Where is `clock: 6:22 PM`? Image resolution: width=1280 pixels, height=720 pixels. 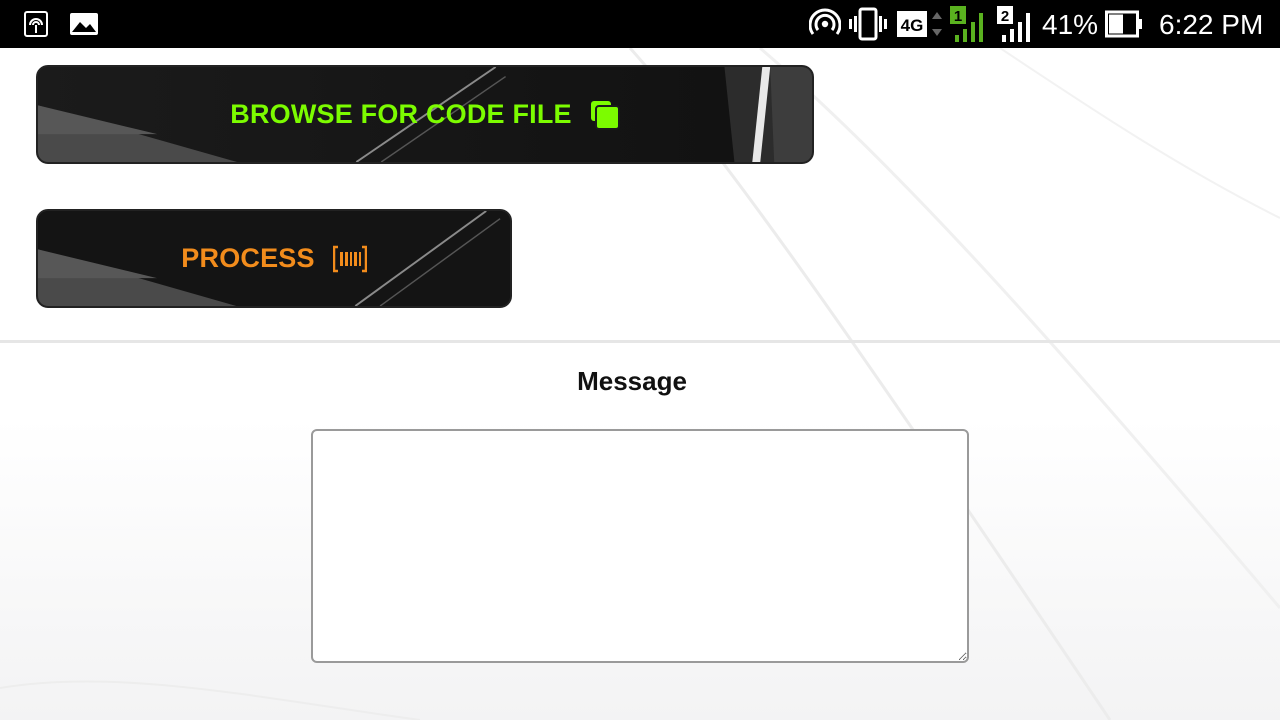 clock: 6:22 PM is located at coordinates (1211, 24).